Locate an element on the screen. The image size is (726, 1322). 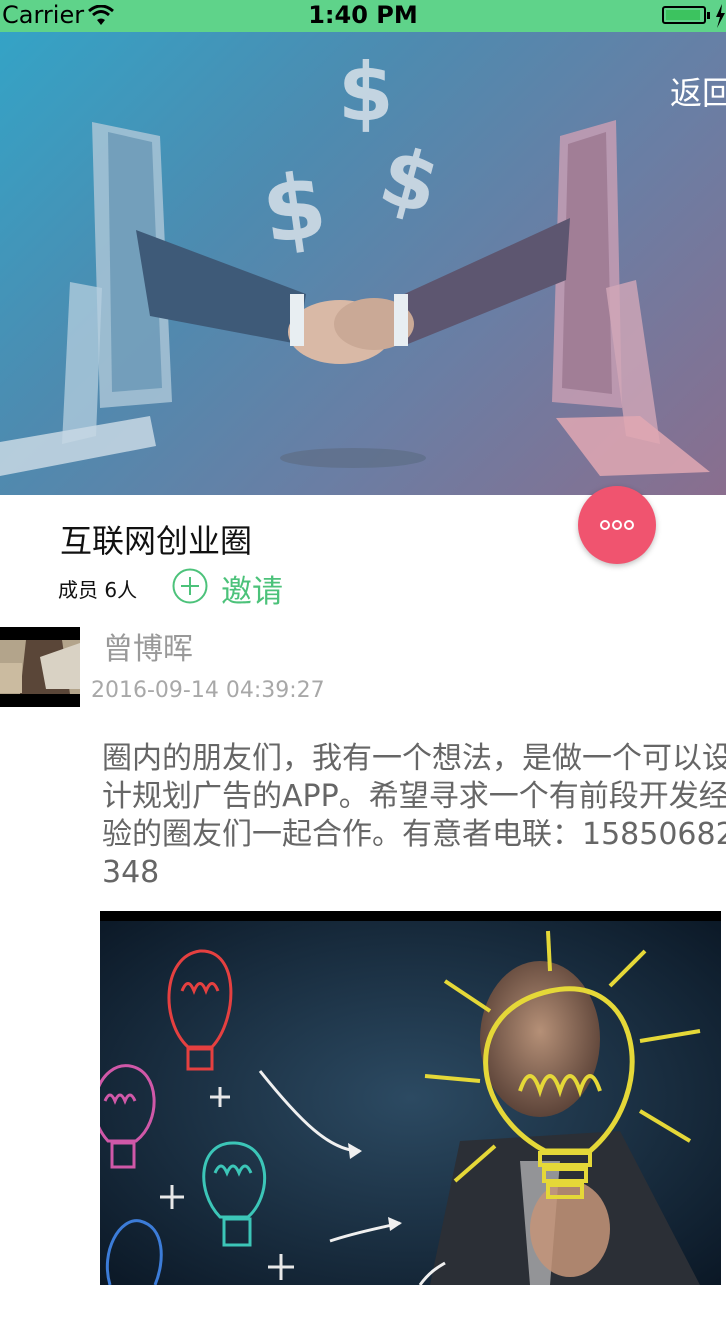
invite-button: 邀请 is located at coordinates (252, 588).